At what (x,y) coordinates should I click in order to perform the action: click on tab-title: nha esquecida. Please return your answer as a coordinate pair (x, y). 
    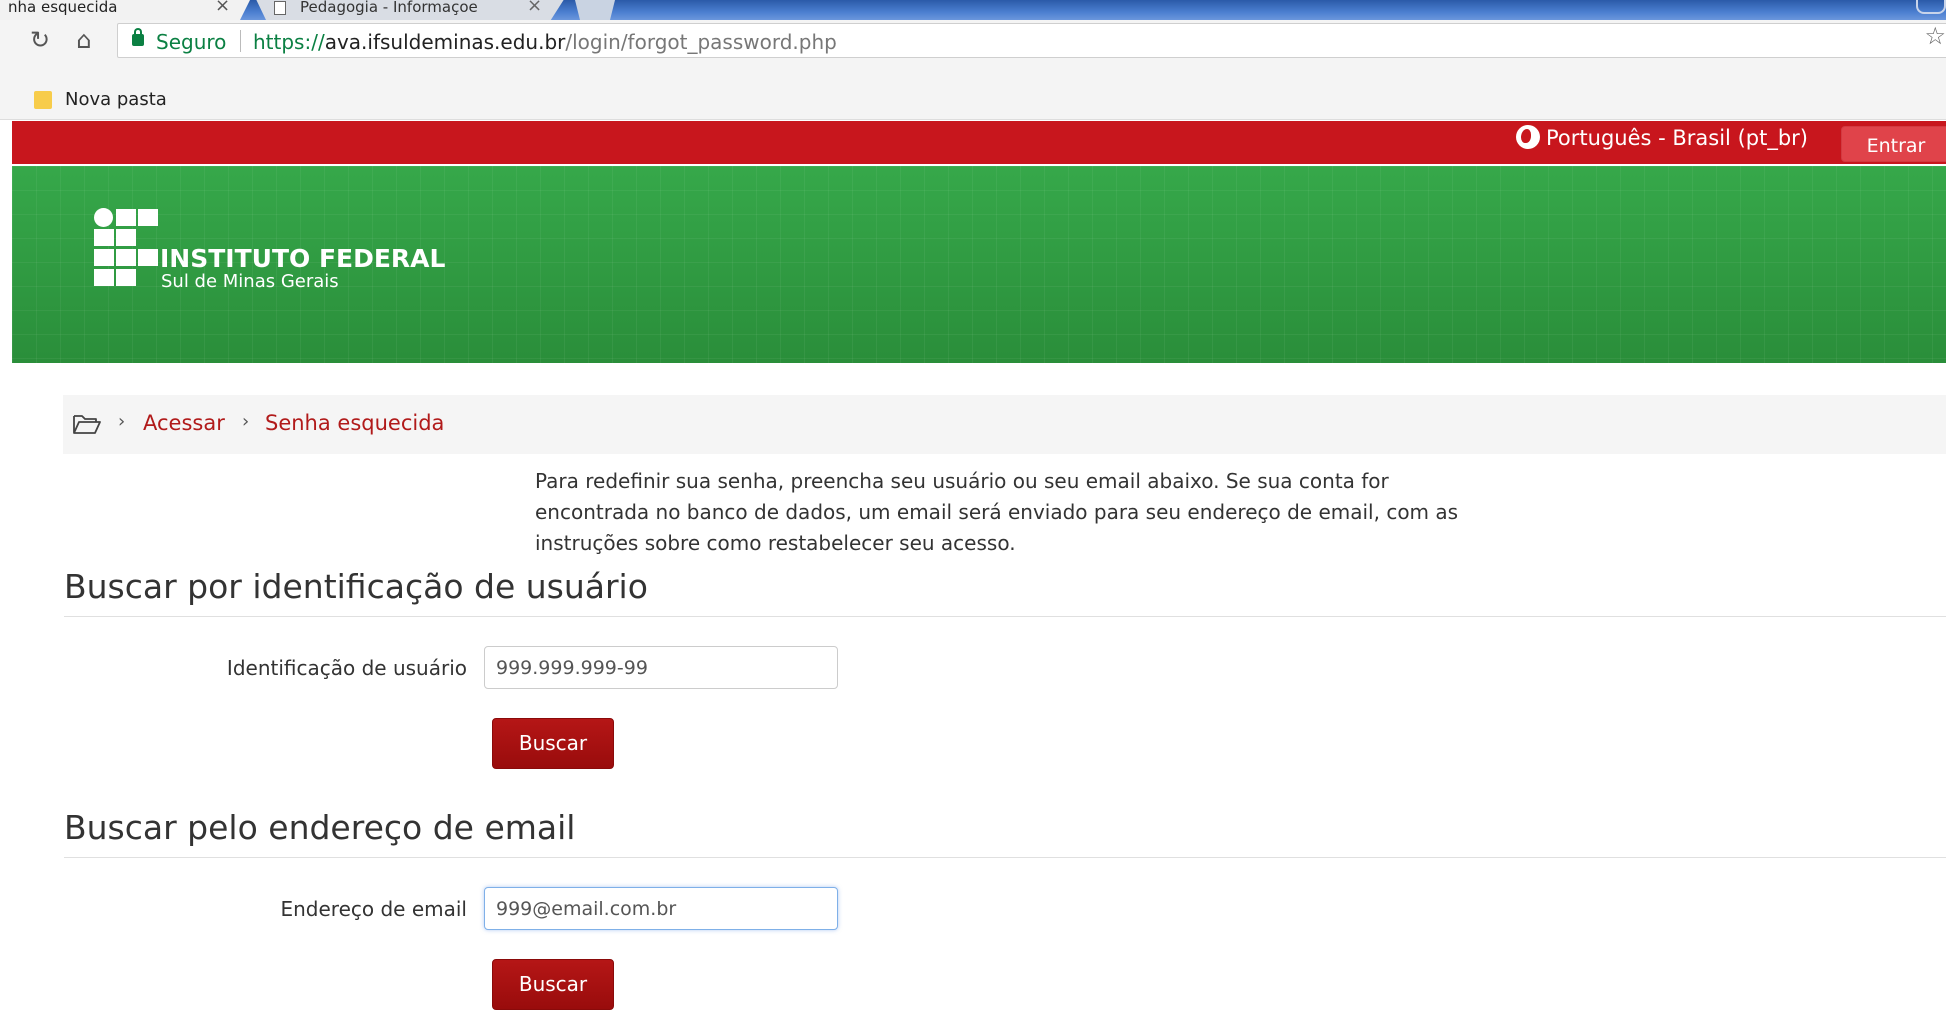
    Looking at the image, I should click on (63, 8).